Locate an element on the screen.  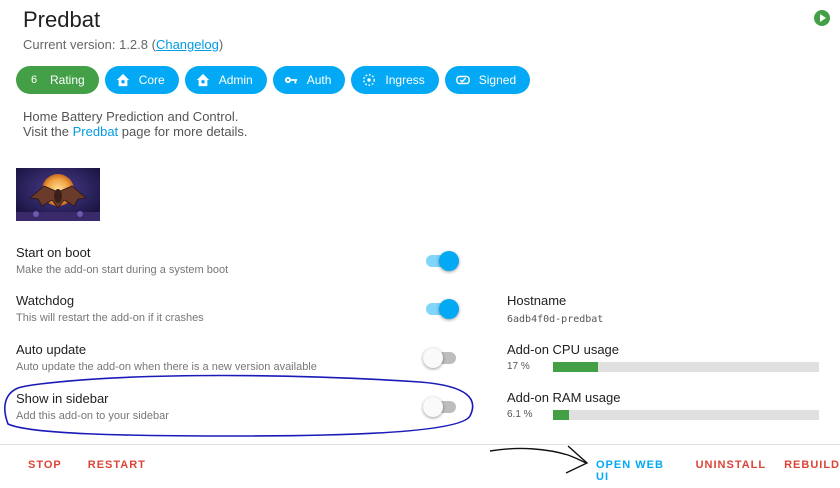
option-title: Show in sidebar is located at coordinates (62, 398).